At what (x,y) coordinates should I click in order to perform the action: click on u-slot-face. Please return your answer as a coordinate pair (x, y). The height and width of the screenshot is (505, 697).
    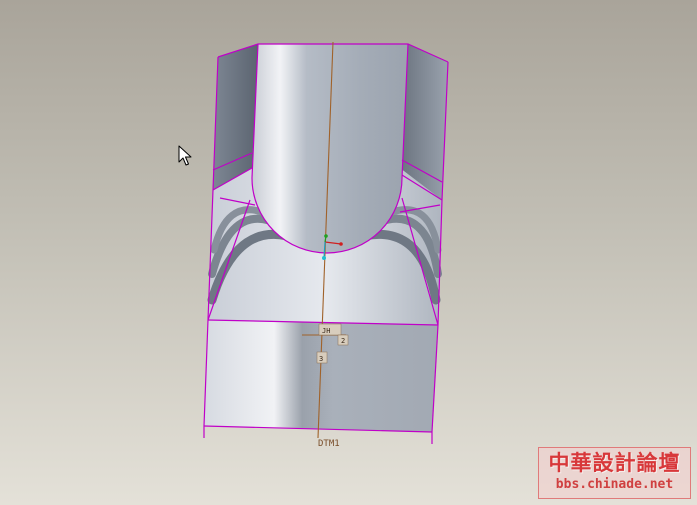
    Looking at the image, I should click on (330, 148).